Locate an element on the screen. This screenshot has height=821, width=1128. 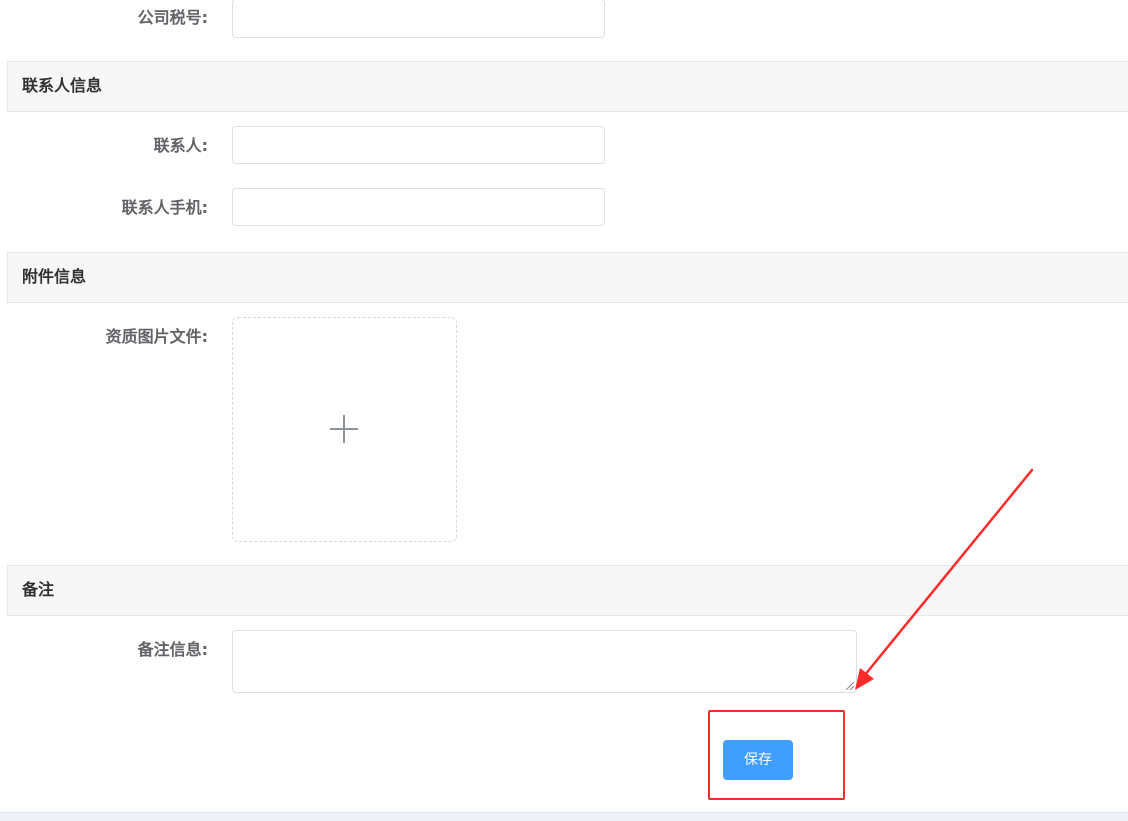
plus-icon is located at coordinates (344, 429).